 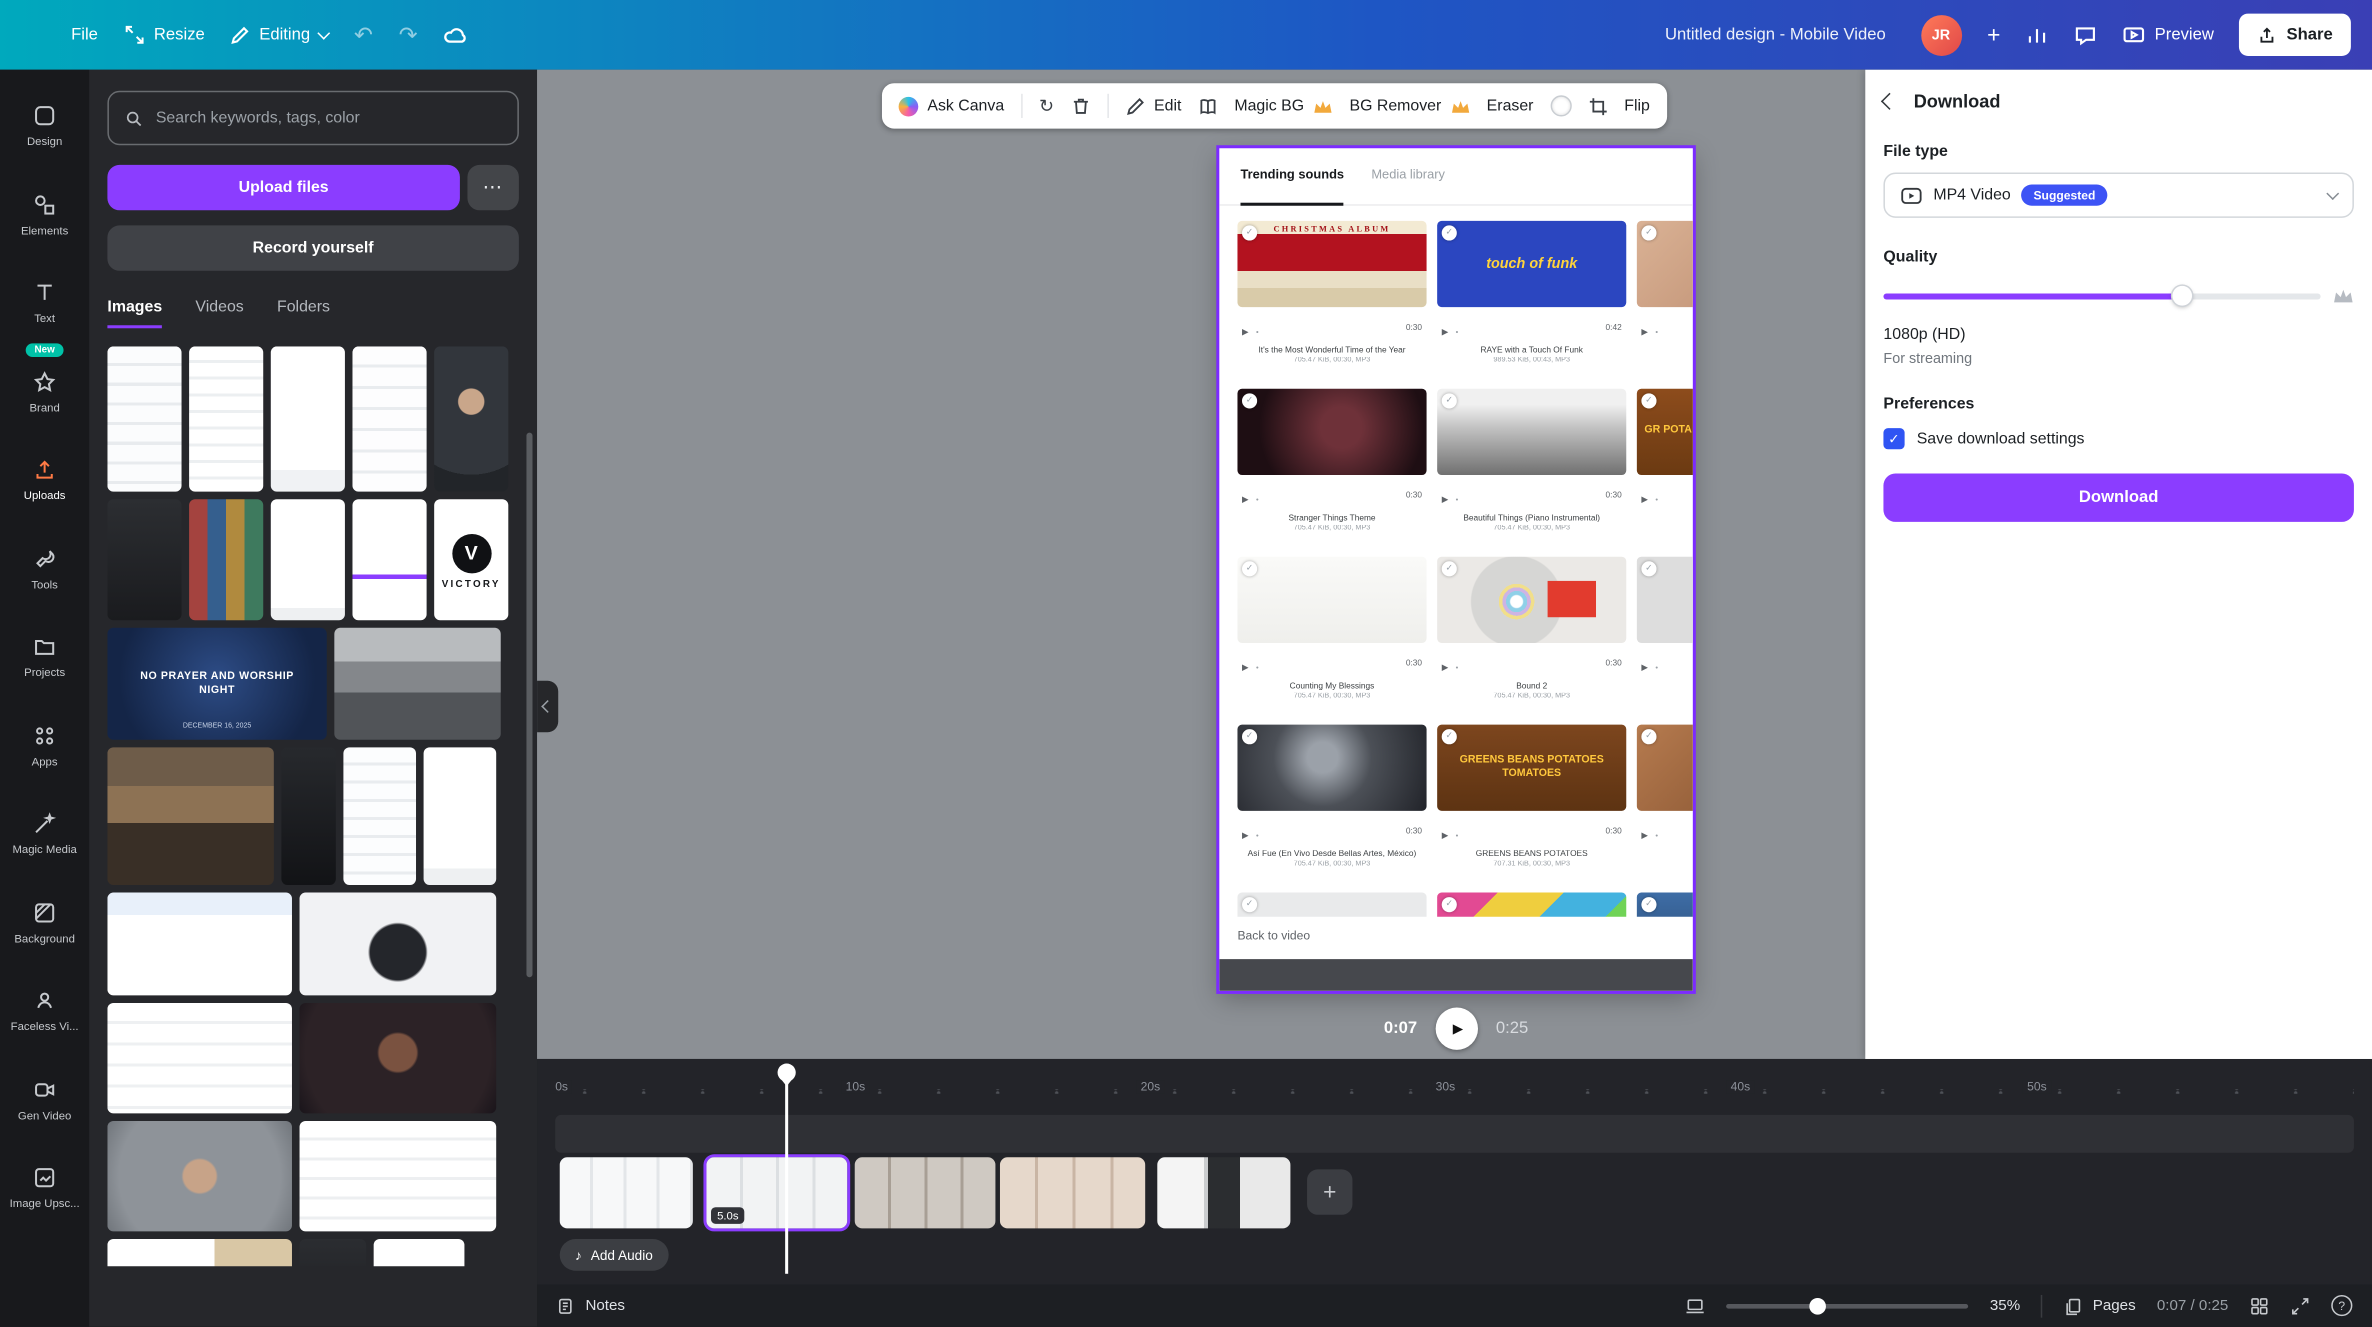 What do you see at coordinates (2085, 34) in the screenshot?
I see `comments-icon` at bounding box center [2085, 34].